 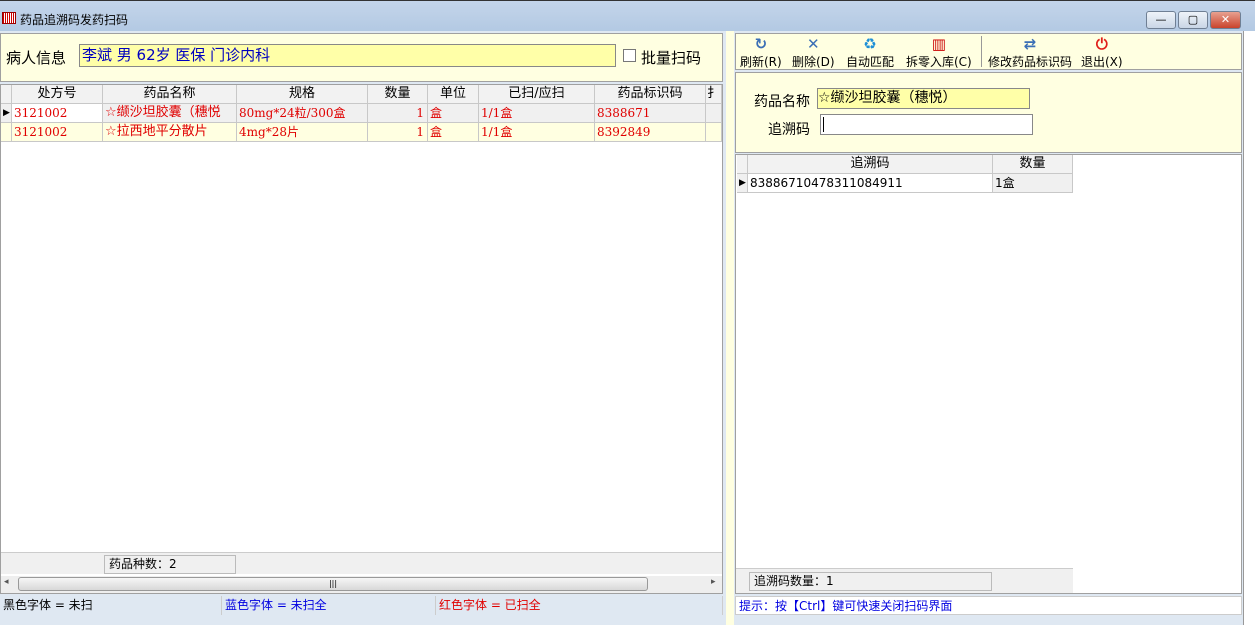 I want to click on table-cell: ☆缬沙坦胶囊（穗悦, so click(x=170, y=113).